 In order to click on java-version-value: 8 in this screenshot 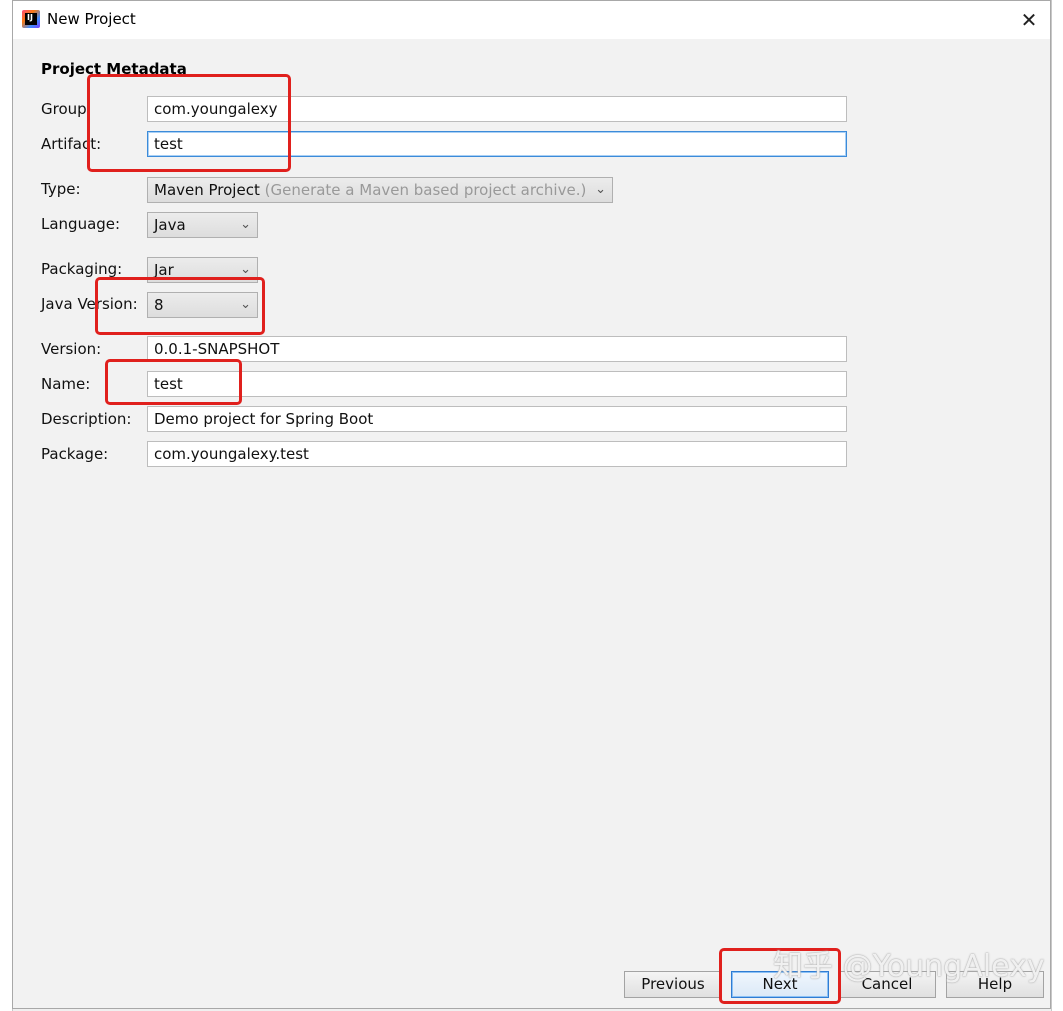, I will do `click(159, 305)`.